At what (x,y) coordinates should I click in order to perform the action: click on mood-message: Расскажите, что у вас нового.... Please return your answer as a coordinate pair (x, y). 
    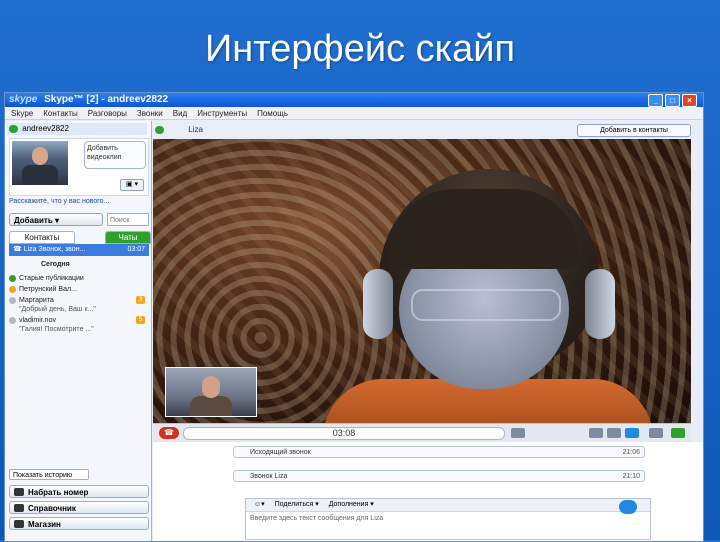
    Looking at the image, I should click on (78, 202).